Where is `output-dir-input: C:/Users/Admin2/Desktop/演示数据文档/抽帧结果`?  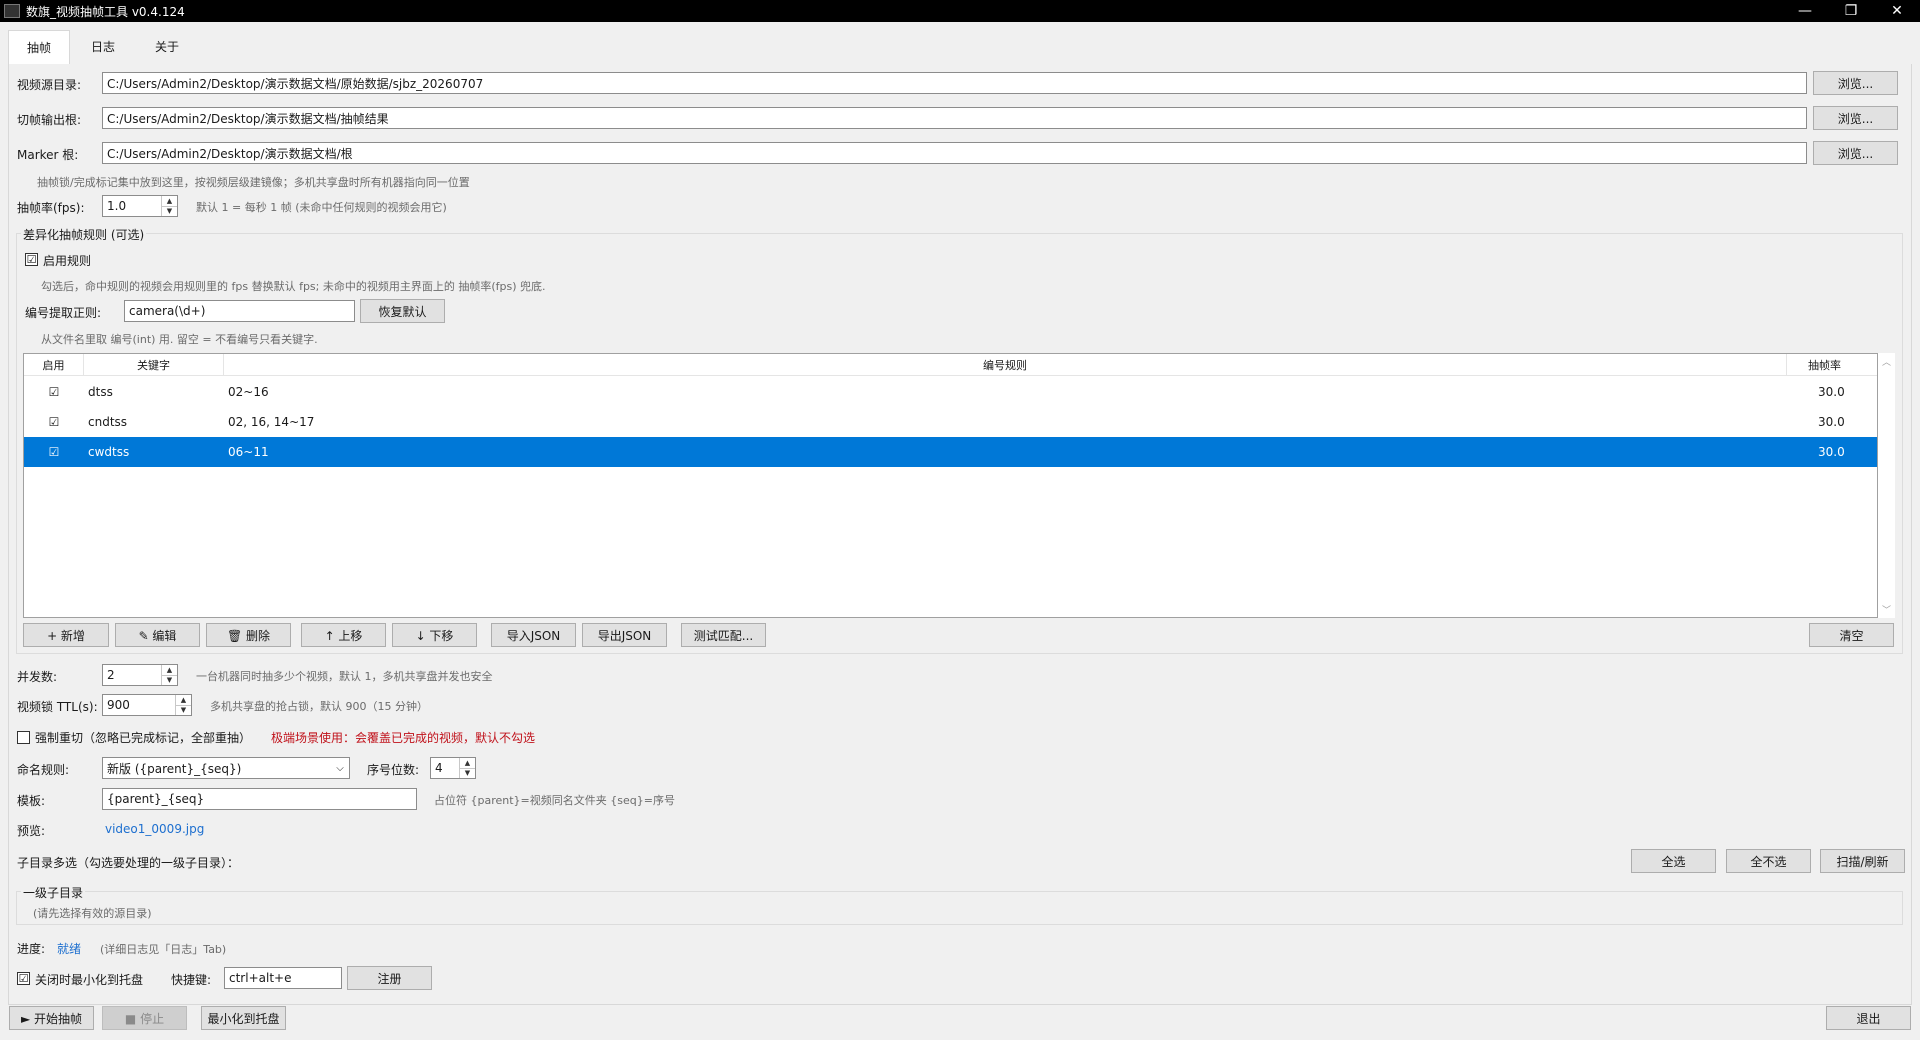
output-dir-input: C:/Users/Admin2/Desktop/演示数据文档/抽帧结果 is located at coordinates (954, 118).